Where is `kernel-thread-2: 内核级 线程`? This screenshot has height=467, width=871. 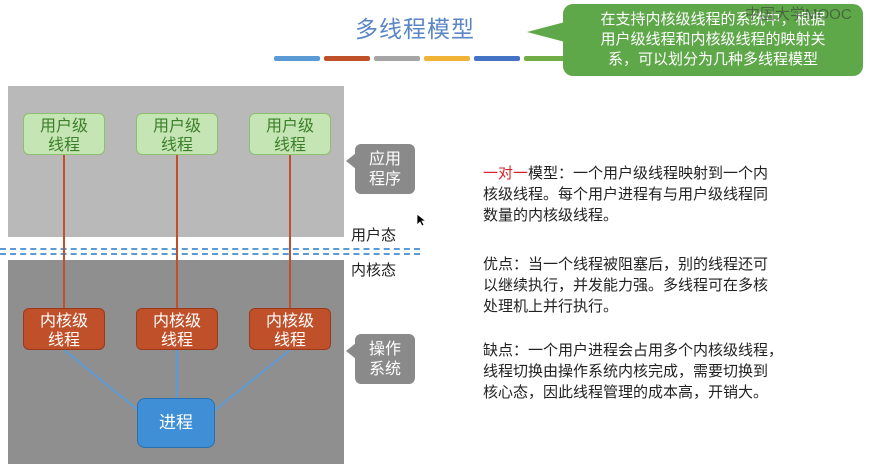 kernel-thread-2: 内核级 线程 is located at coordinates (177, 329).